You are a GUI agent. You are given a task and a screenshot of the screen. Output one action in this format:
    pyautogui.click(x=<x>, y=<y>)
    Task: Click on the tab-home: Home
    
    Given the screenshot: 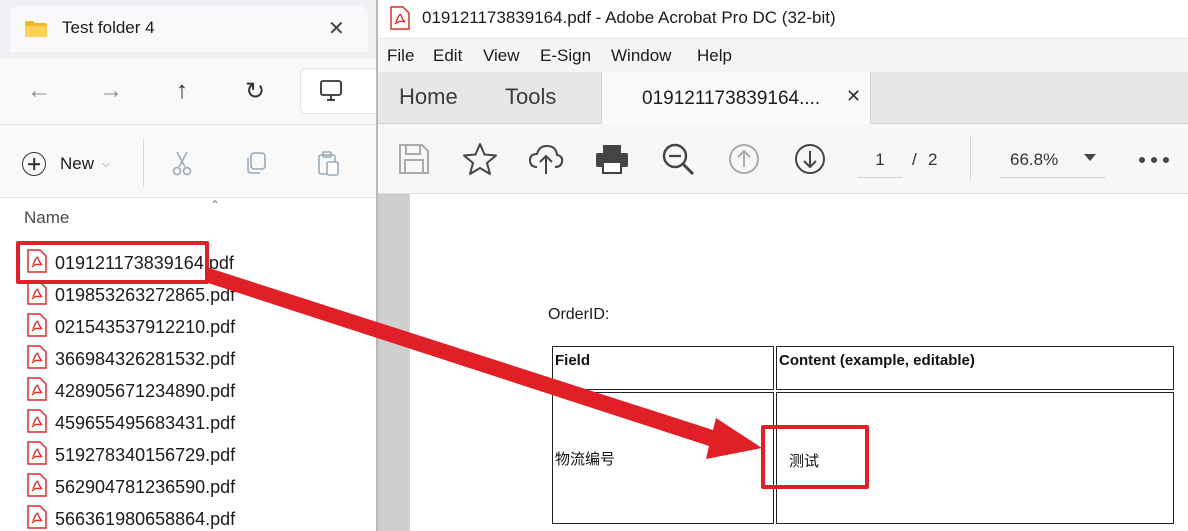 What is the action you would take?
    pyautogui.click(x=428, y=97)
    